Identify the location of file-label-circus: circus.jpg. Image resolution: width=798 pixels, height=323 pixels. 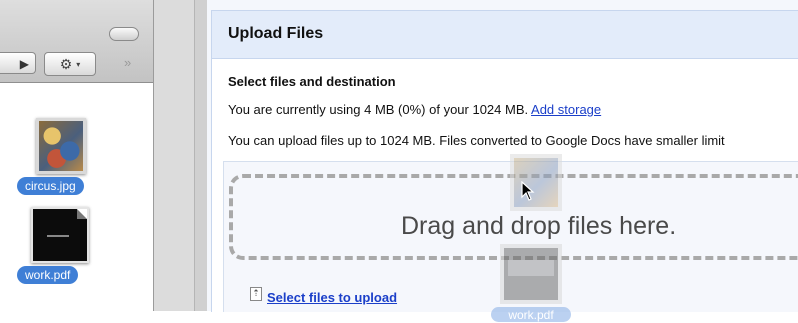
(50, 186).